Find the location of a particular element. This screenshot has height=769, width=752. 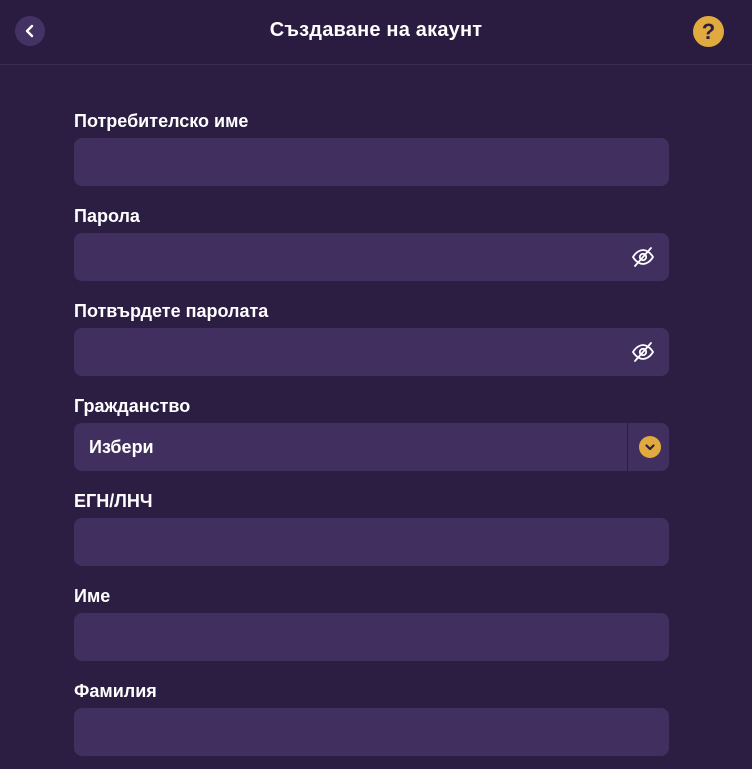

help-button: ? is located at coordinates (708, 31).